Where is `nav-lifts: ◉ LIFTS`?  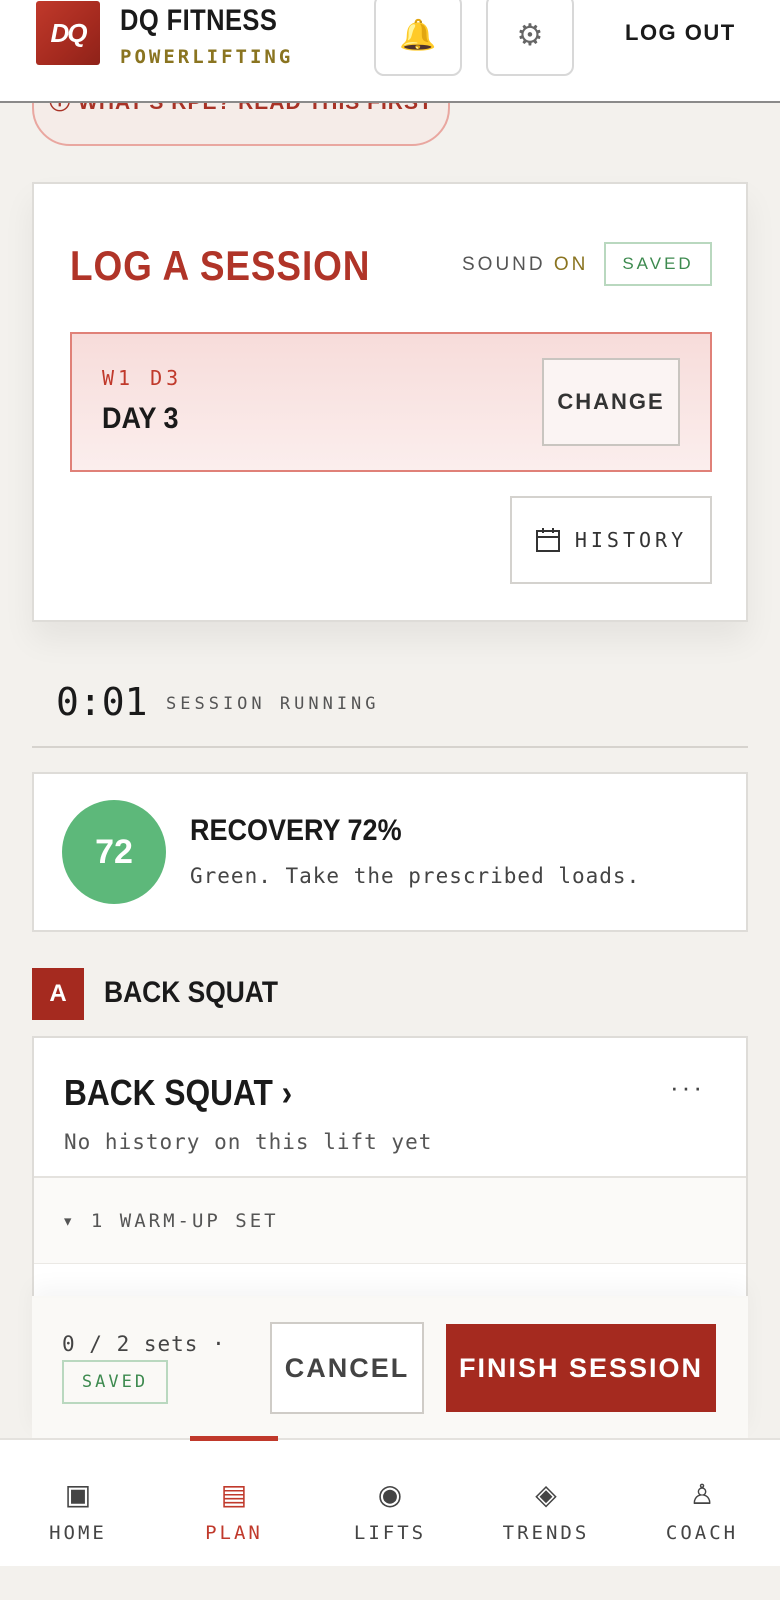
nav-lifts: ◉ LIFTS is located at coordinates (390, 1503).